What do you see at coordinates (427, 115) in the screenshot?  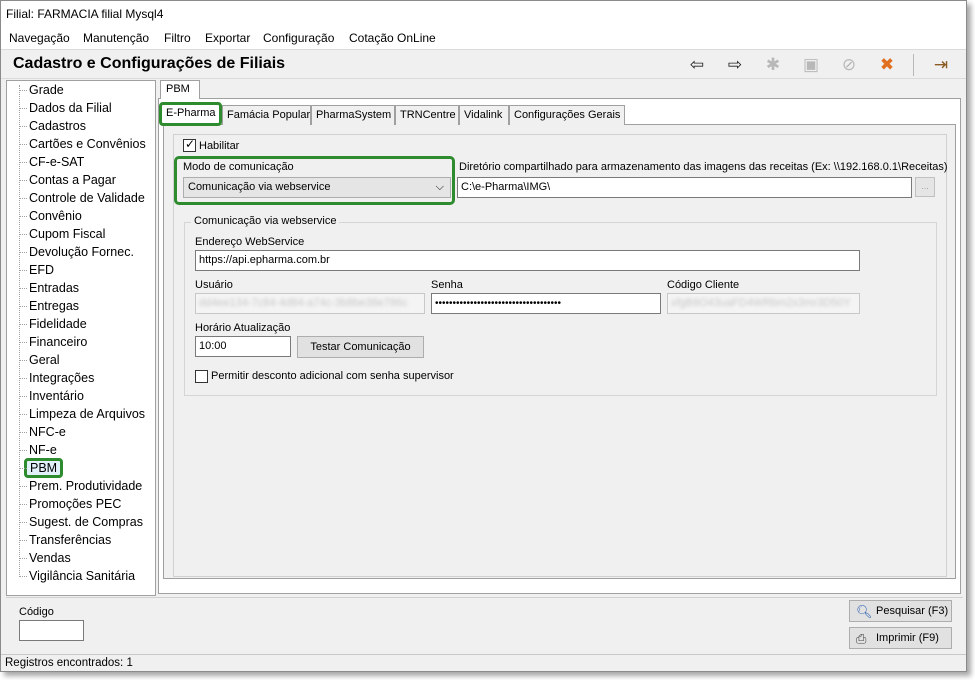 I see `tab-trncentre: TRNCentre` at bounding box center [427, 115].